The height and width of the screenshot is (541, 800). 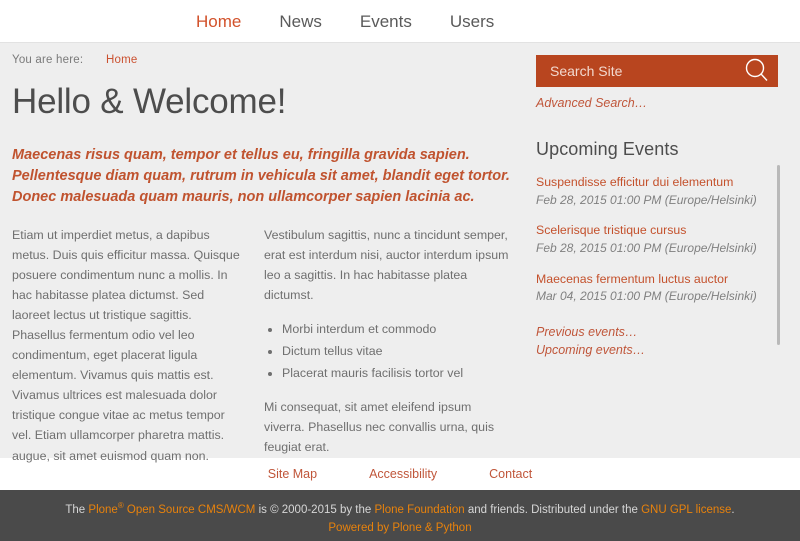 What do you see at coordinates (657, 279) in the screenshot?
I see `event-title-link: Maecenas fermentum luctus auctor` at bounding box center [657, 279].